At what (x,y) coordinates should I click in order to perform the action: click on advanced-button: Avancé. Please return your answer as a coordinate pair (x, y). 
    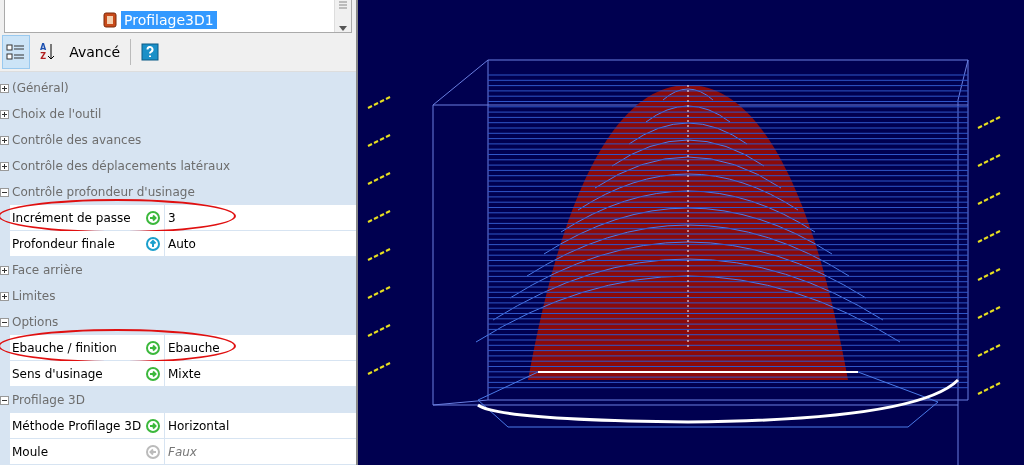
    Looking at the image, I should click on (94, 52).